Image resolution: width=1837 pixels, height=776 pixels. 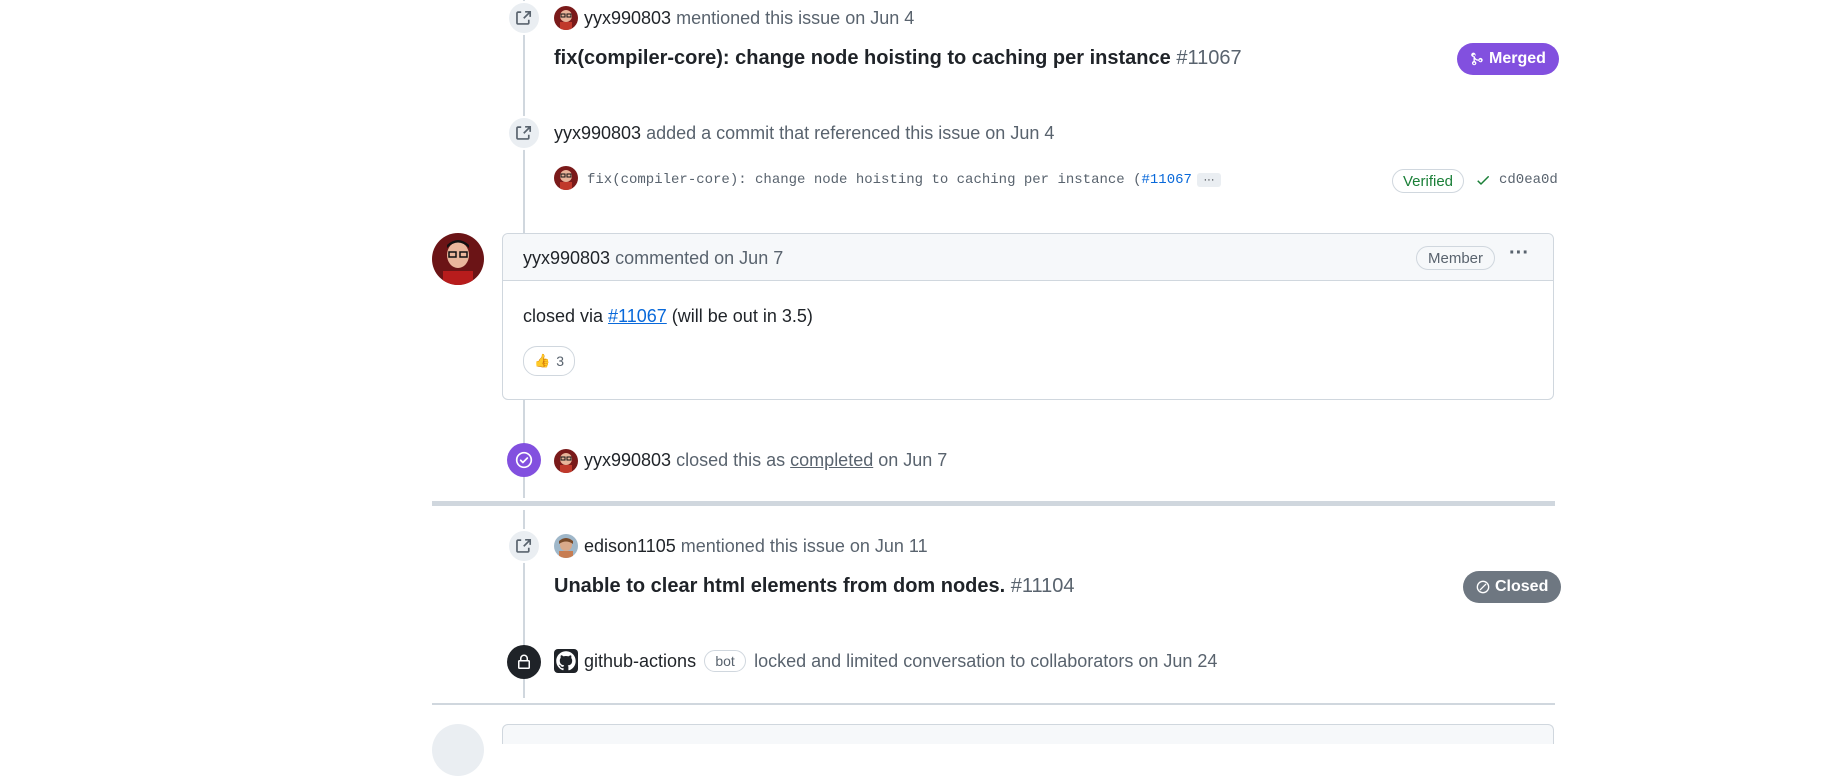 What do you see at coordinates (637, 316) in the screenshot?
I see `issue-link: #11067` at bounding box center [637, 316].